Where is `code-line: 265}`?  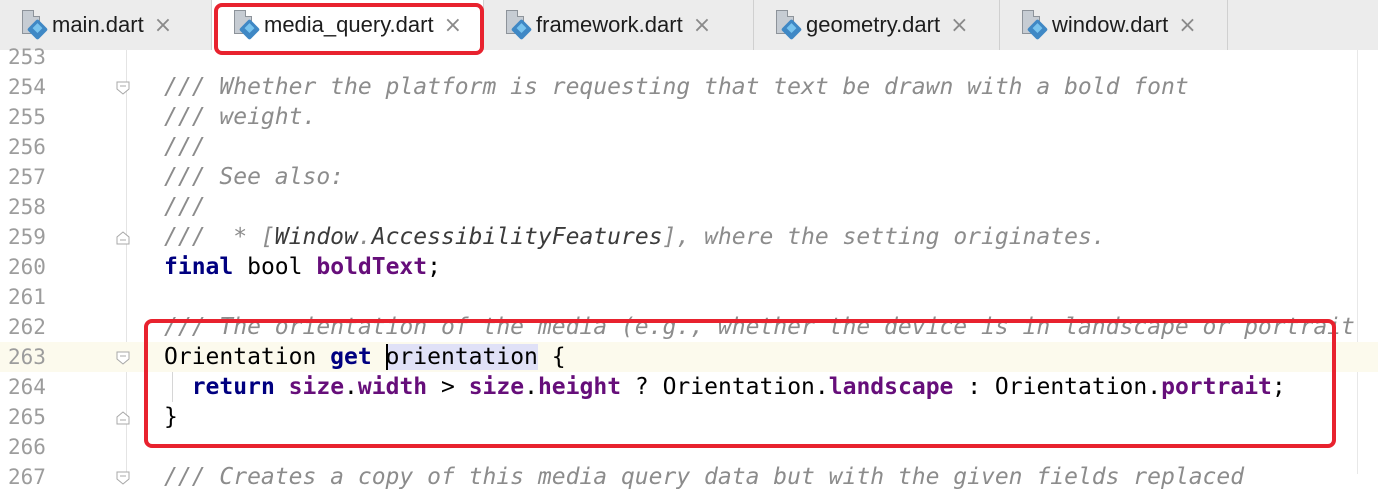
code-line: 265} is located at coordinates (689, 417).